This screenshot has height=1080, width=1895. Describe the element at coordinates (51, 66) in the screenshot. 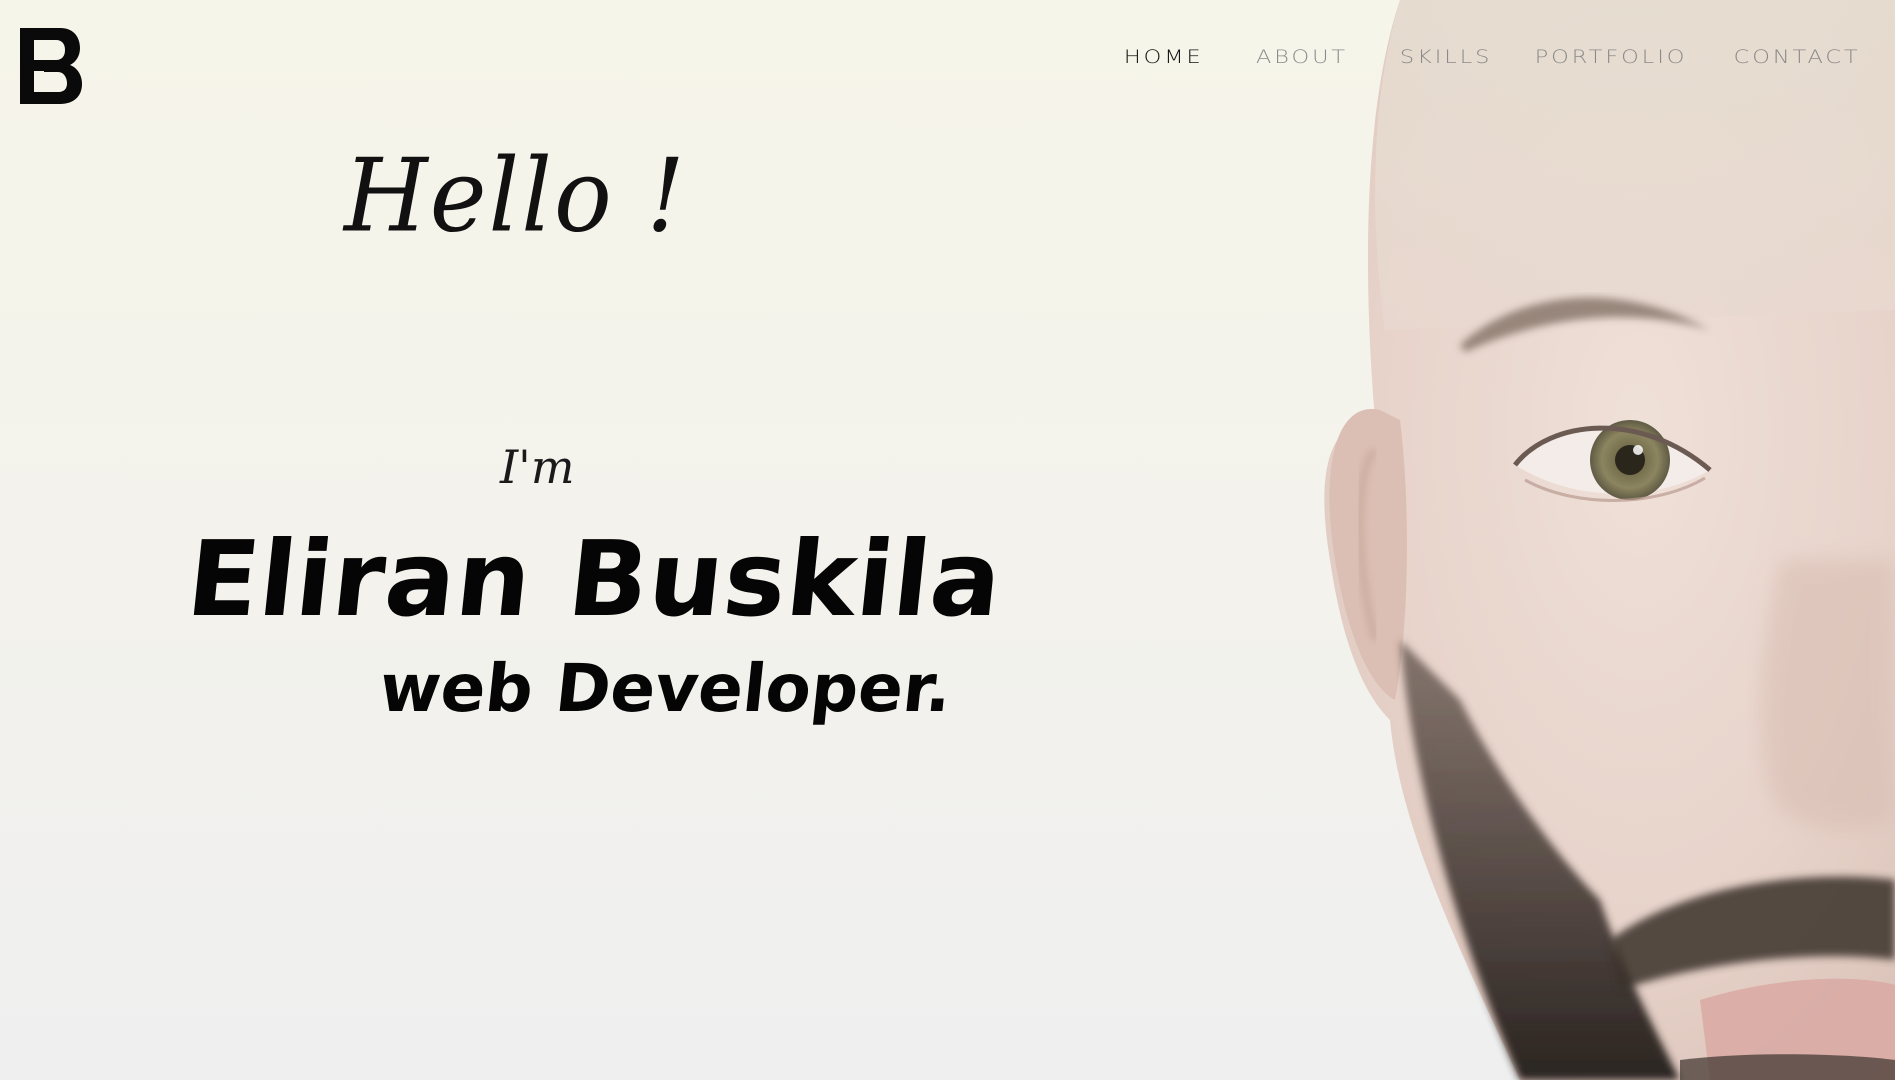

I see `eb-monogram-logo` at that location.